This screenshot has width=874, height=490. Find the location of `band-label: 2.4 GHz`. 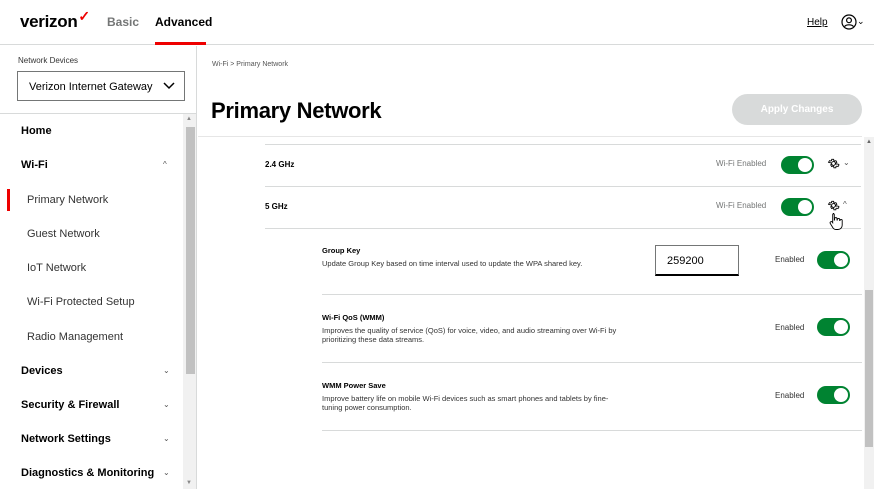

band-label: 2.4 GHz is located at coordinates (280, 164).